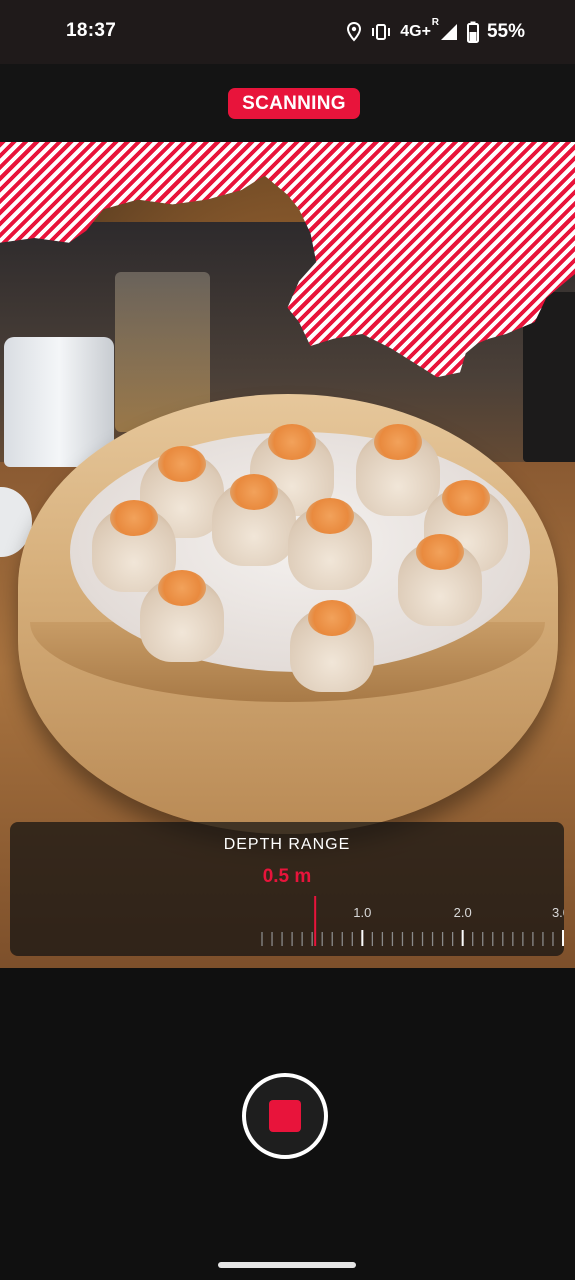 The image size is (575, 1280). Describe the element at coordinates (59, 402) in the screenshot. I see `paper-cup` at that location.